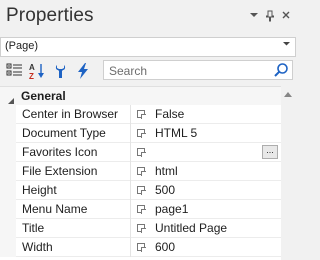  Describe the element at coordinates (128, 71) in the screenshot. I see `search-placeholder: Search` at that location.